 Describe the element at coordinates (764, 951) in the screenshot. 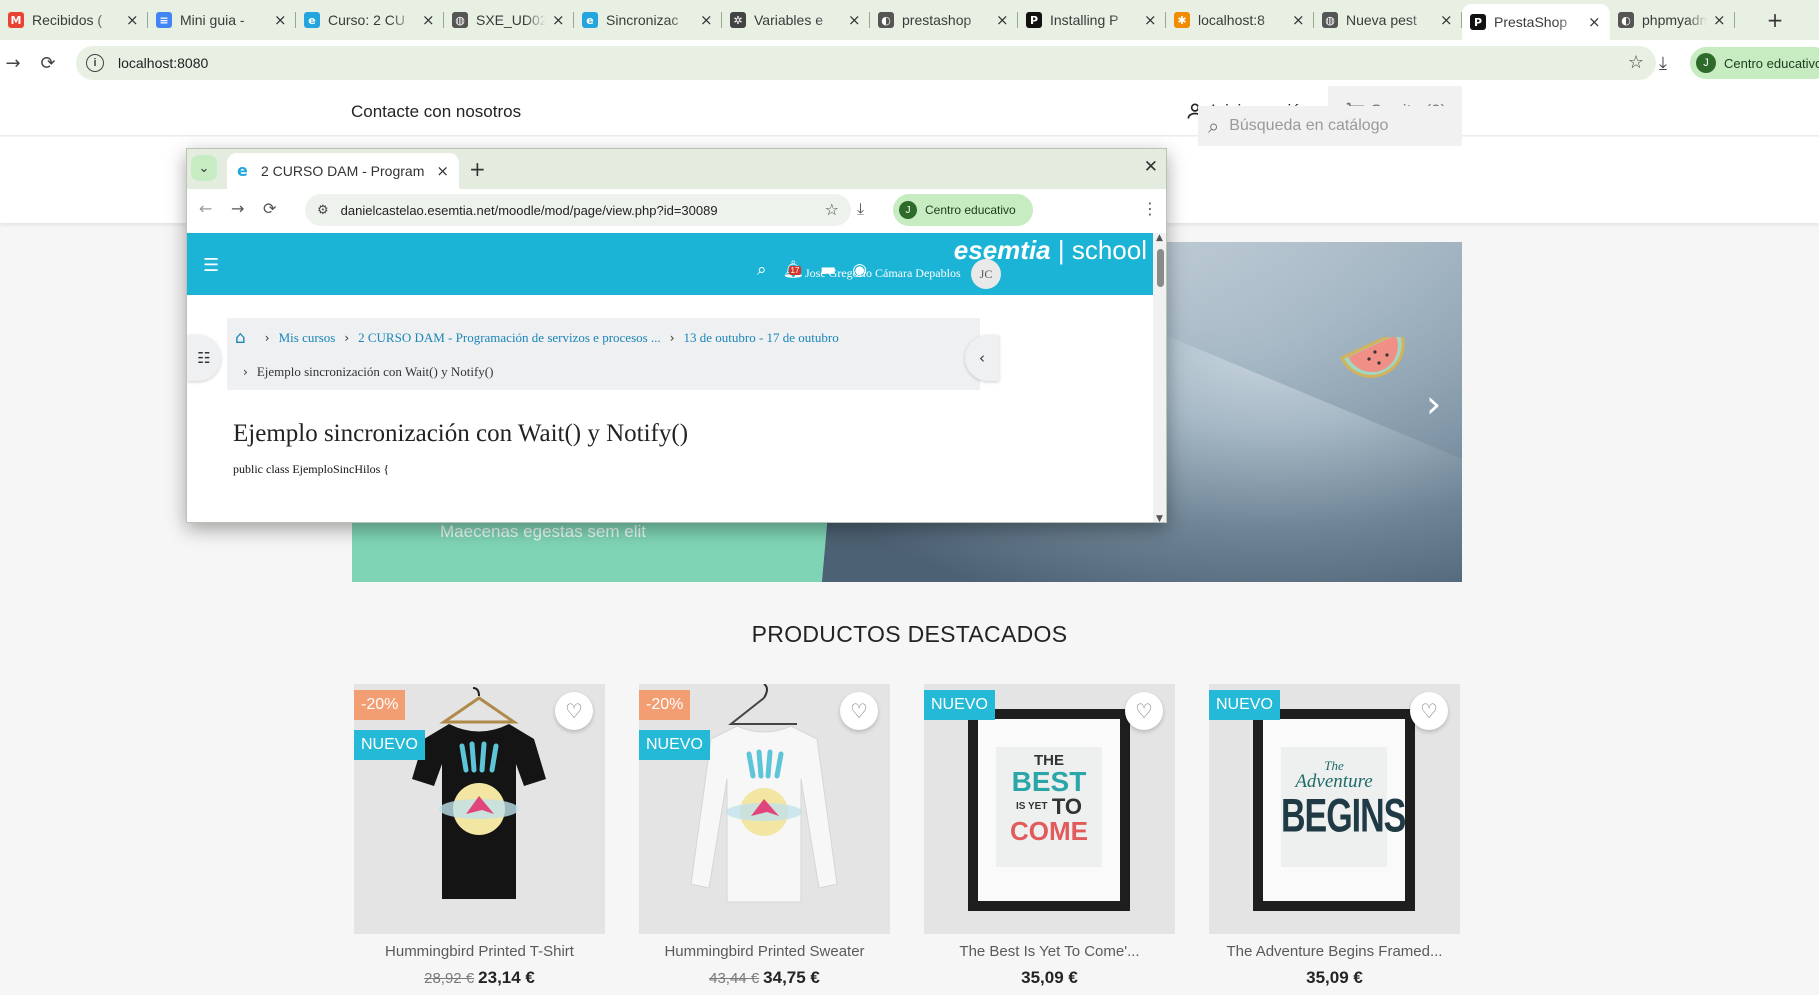

I see `product-name: Hummingbird Printed Sweater` at that location.